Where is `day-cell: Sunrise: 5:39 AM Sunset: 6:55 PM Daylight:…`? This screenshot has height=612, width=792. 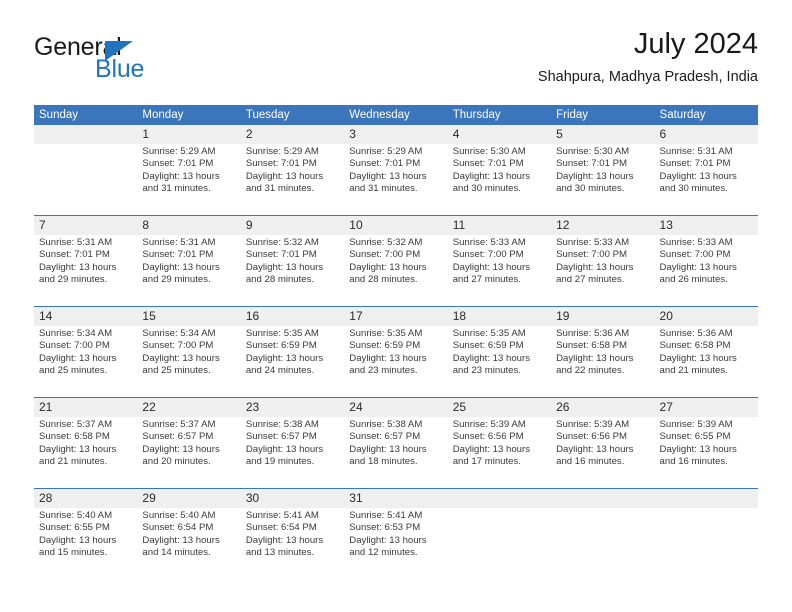 day-cell: Sunrise: 5:39 AM Sunset: 6:55 PM Daylight:… is located at coordinates (706, 452).